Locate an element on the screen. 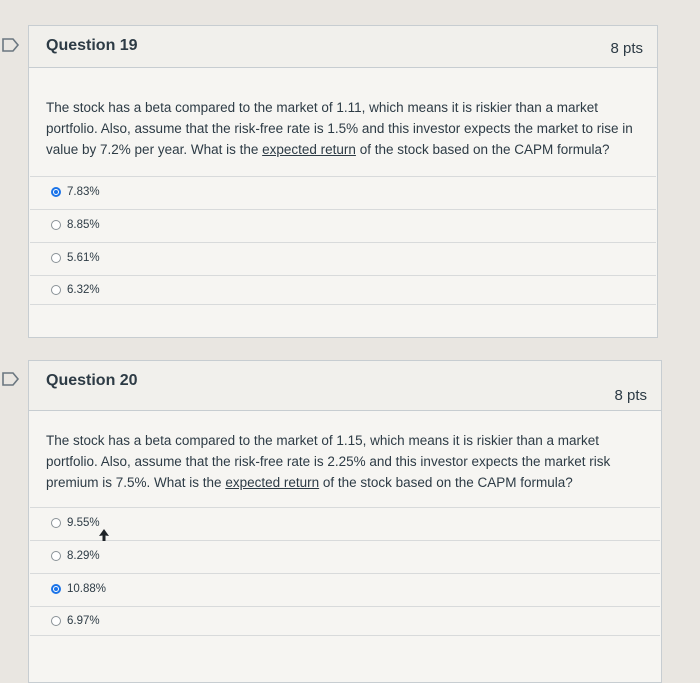  question-20-answer-option: 6.97% is located at coordinates (345, 621).